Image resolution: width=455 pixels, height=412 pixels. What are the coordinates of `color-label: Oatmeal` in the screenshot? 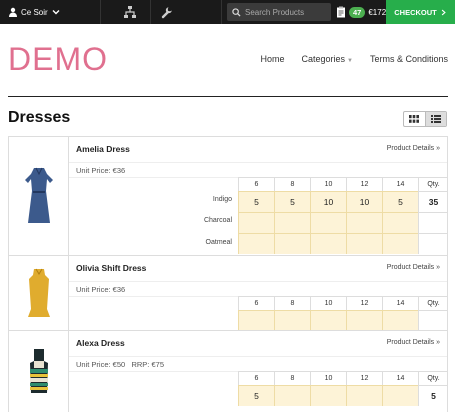 It's located at (218, 242).